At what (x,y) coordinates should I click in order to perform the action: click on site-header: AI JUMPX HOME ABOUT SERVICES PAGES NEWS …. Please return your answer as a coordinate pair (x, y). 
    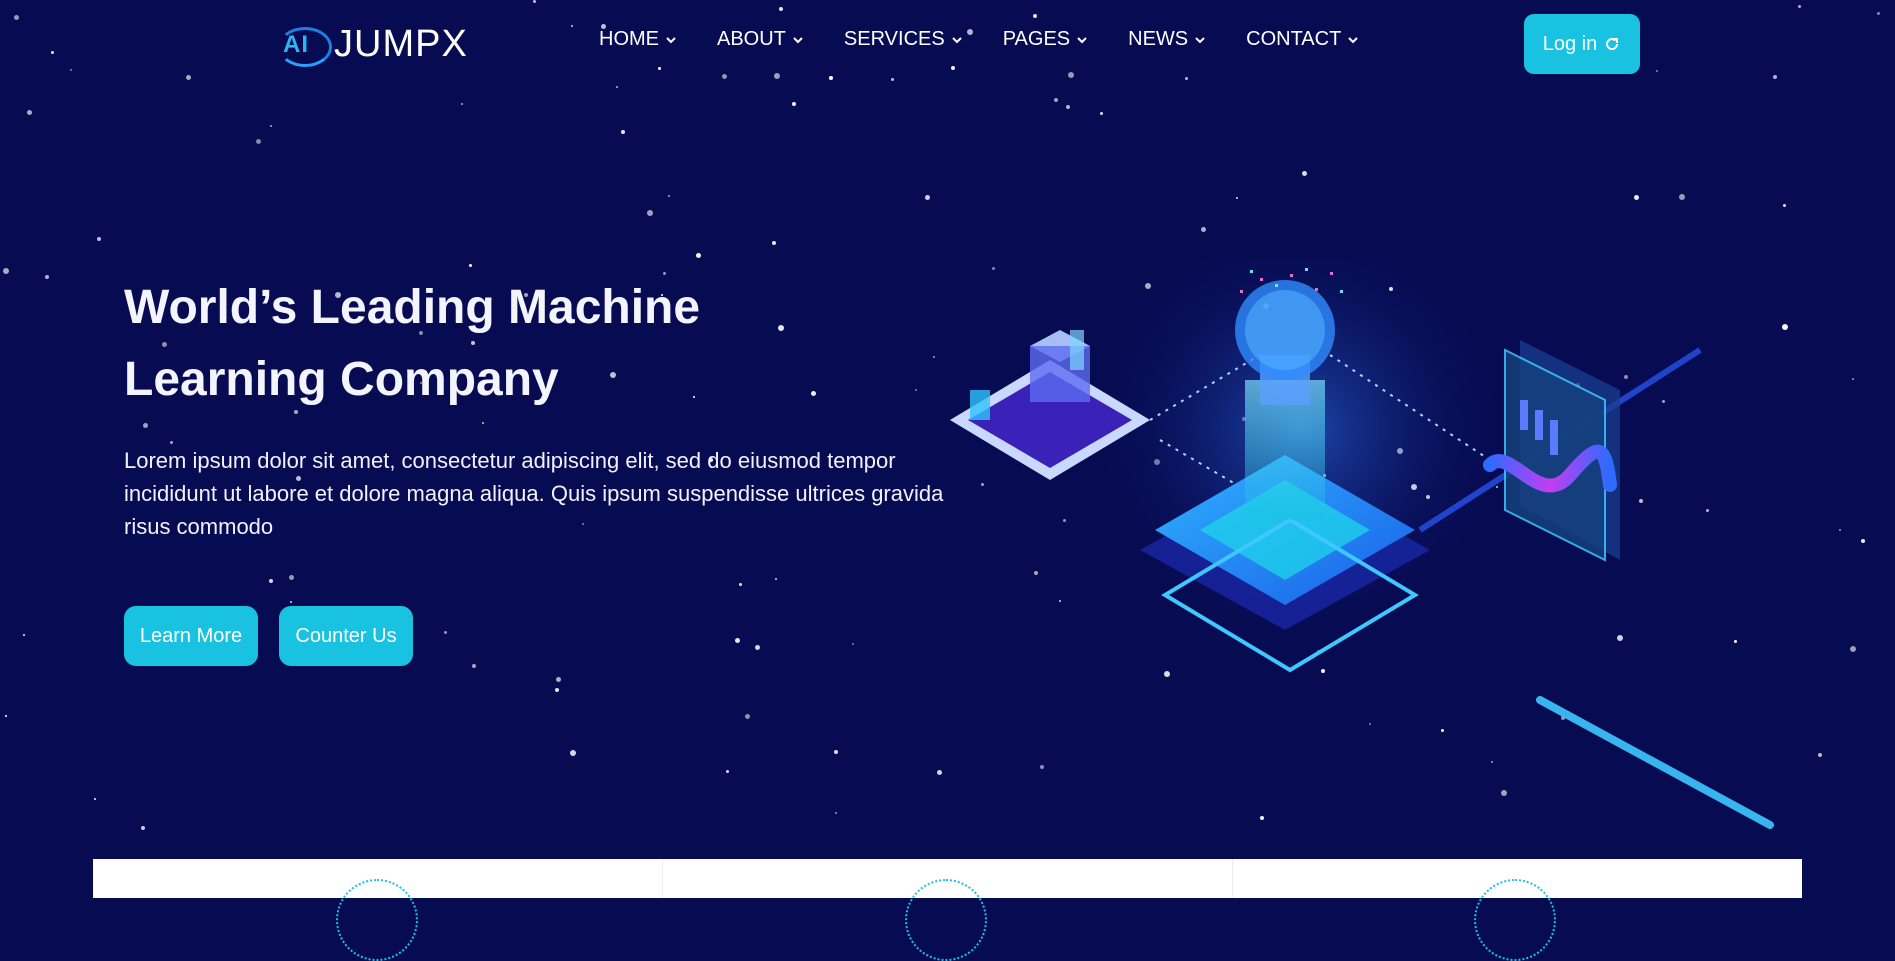
    Looking at the image, I should click on (947, 45).